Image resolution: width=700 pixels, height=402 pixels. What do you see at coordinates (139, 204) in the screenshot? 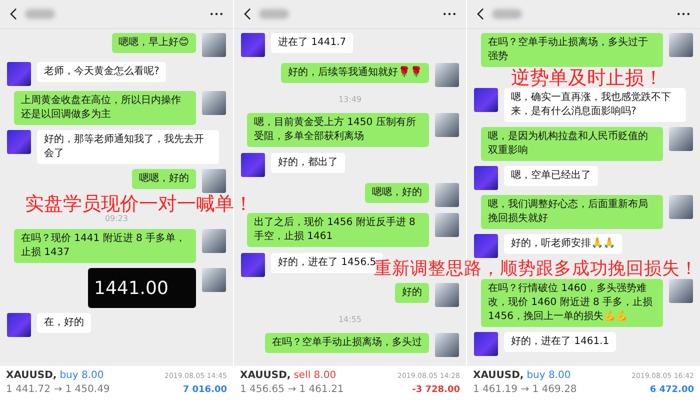
I see `overlay-caption: 实盘学员现价一对一喊单！` at bounding box center [139, 204].